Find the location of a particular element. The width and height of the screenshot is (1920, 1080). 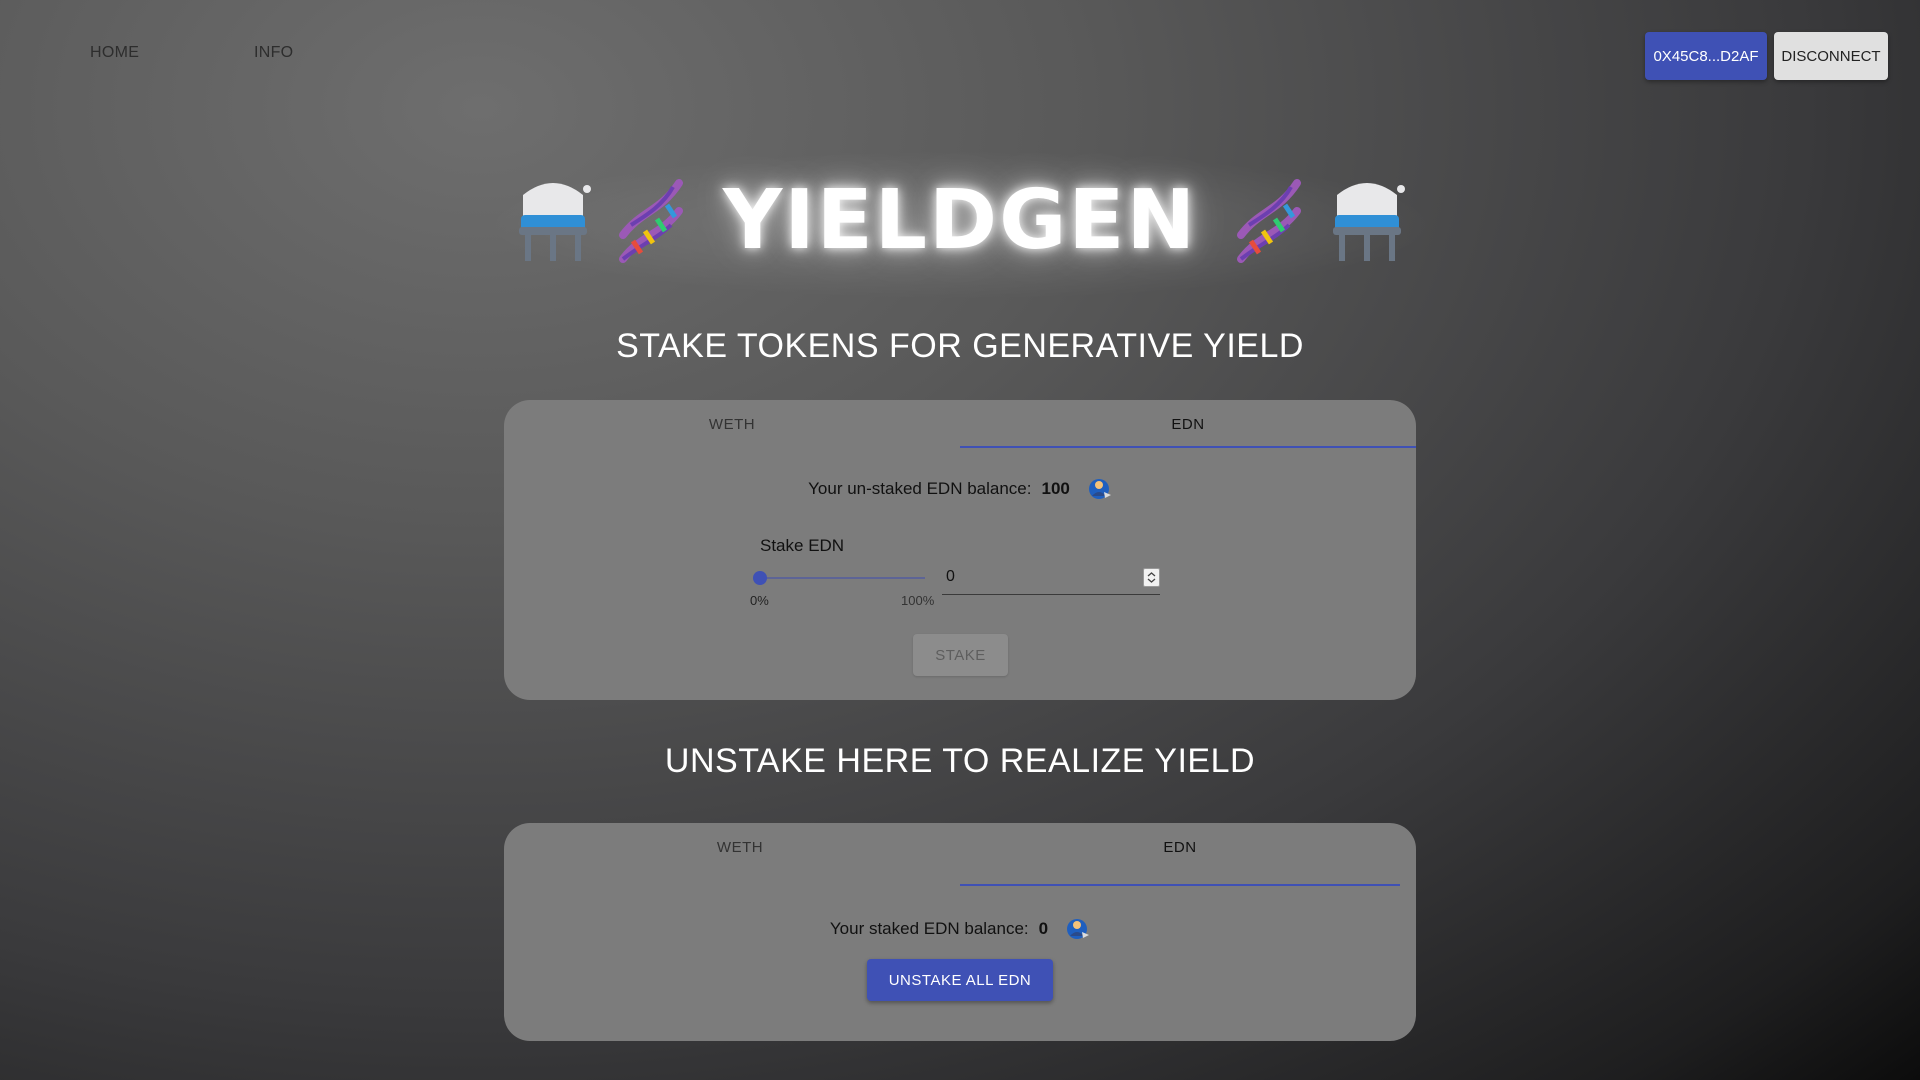

nav-home-link: HOME is located at coordinates (114, 53).